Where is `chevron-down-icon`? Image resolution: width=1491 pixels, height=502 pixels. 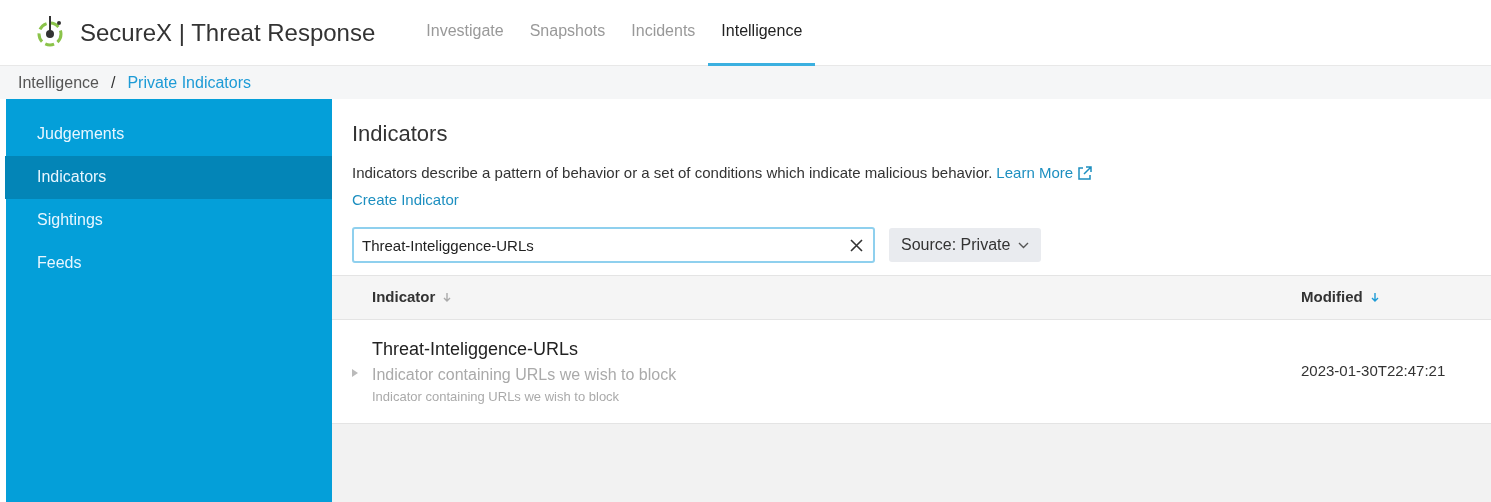 chevron-down-icon is located at coordinates (1024, 245).